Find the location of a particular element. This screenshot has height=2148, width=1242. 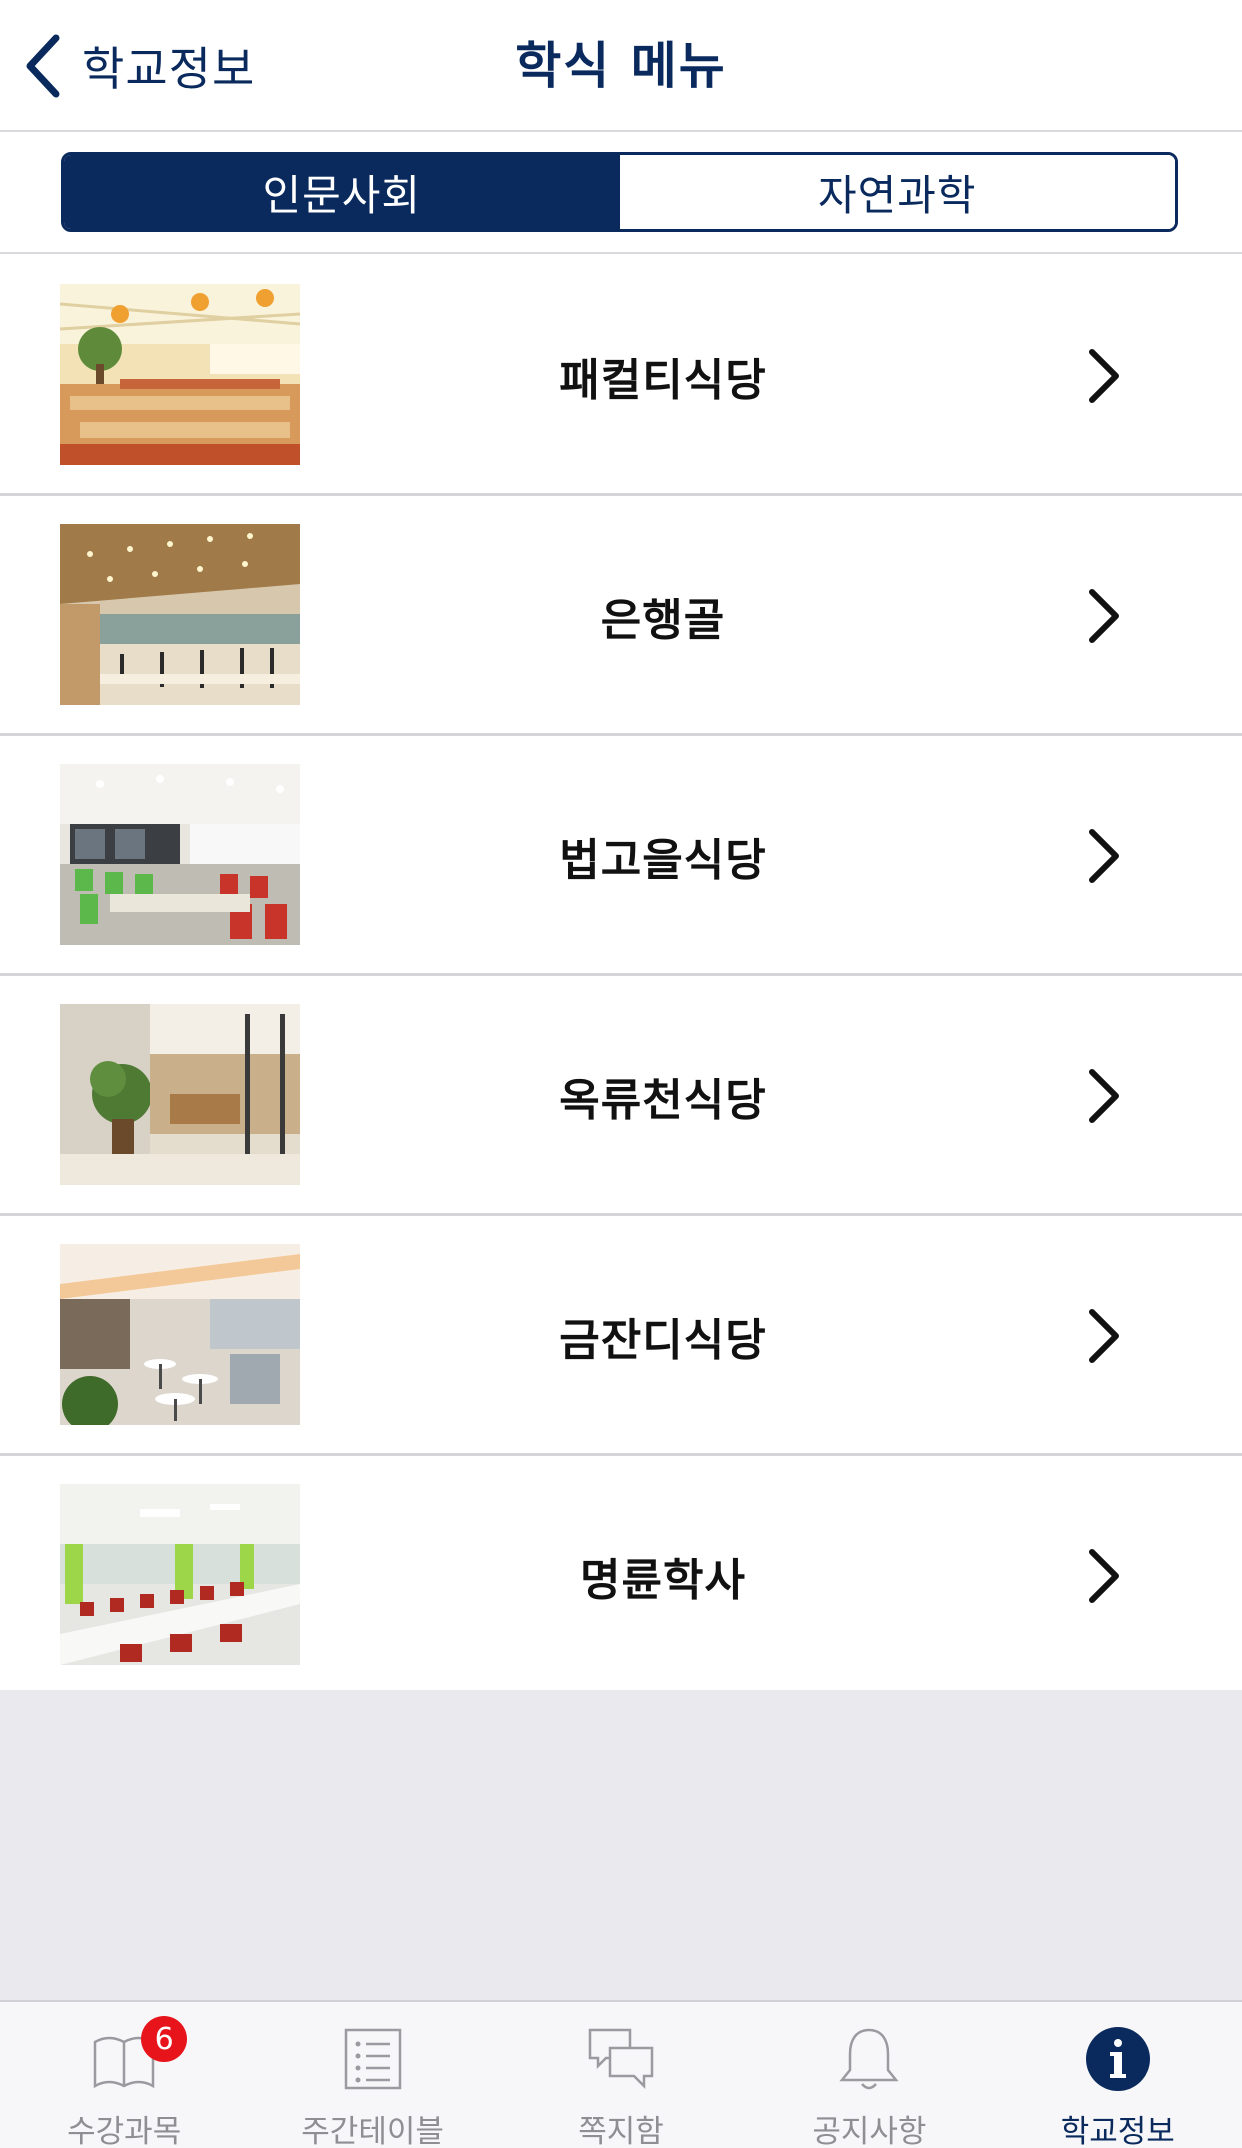

empty-area is located at coordinates (621, 1845).